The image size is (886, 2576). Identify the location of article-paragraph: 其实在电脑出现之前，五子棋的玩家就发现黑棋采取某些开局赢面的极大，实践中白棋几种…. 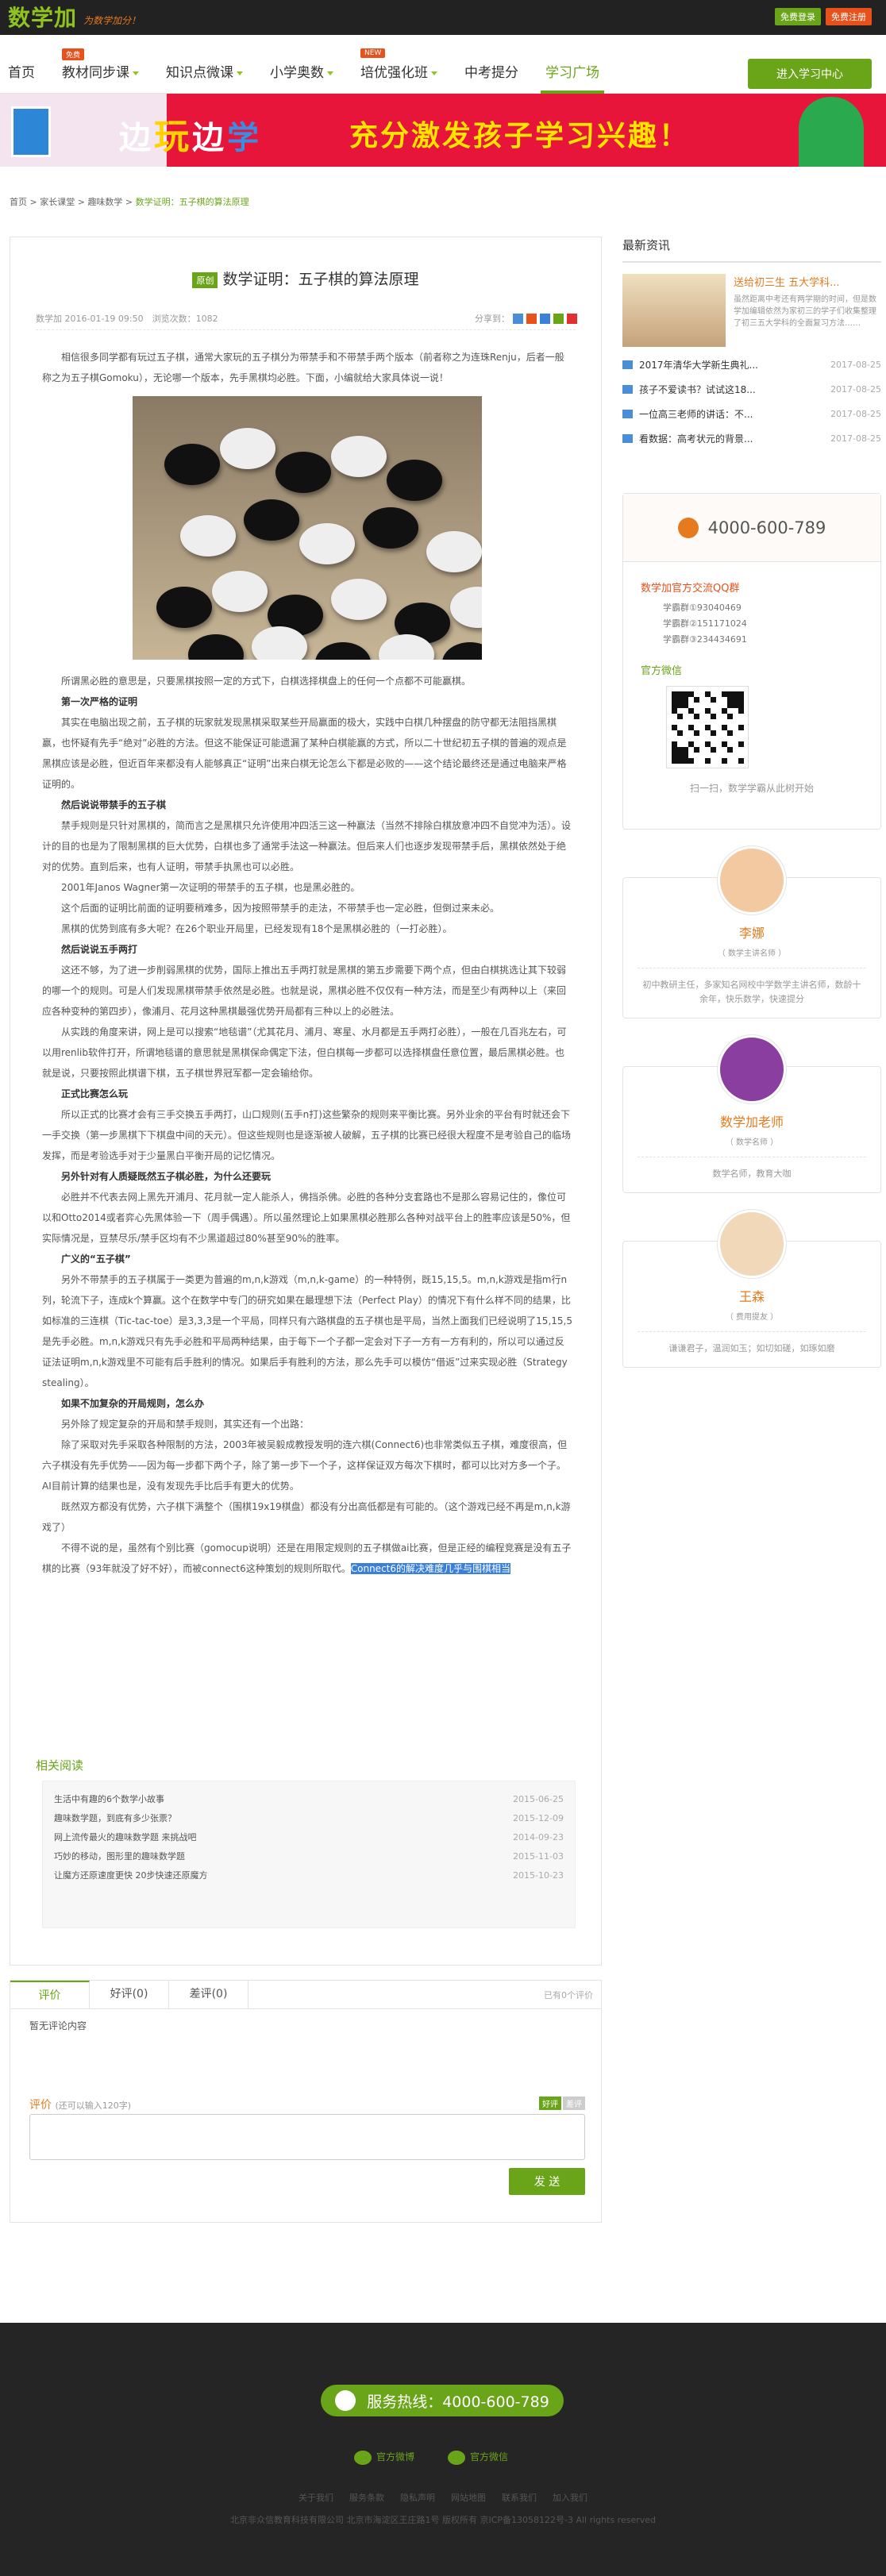
(307, 753).